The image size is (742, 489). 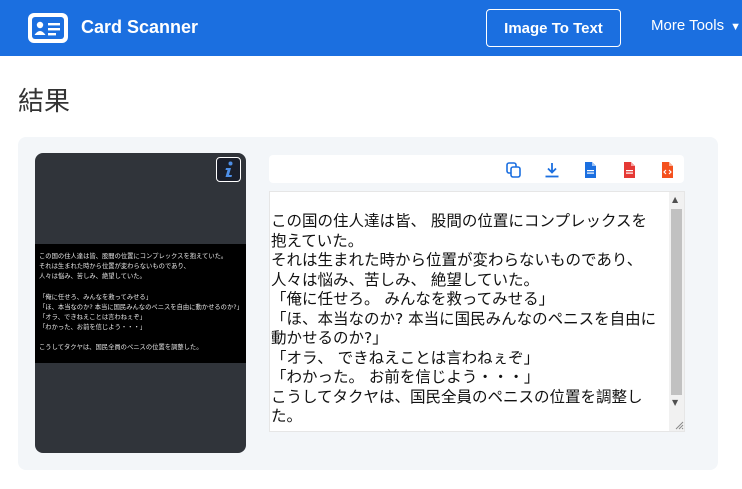 I want to click on result-line: た。, so click(x=287, y=416).